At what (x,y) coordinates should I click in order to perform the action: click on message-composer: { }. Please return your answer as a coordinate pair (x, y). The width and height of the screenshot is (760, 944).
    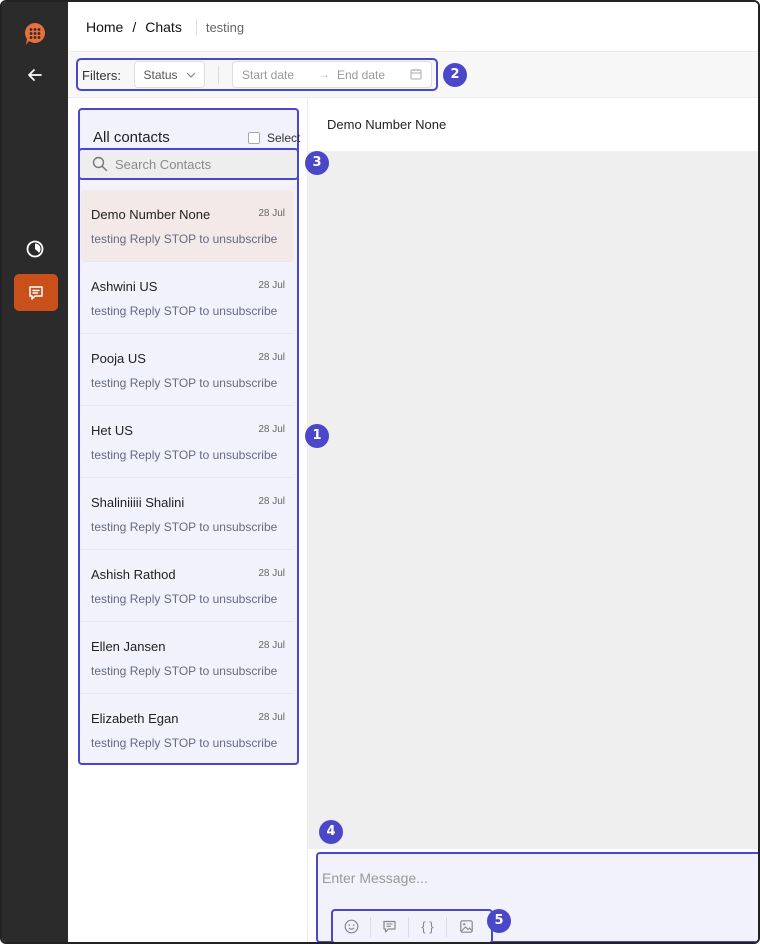
    Looking at the image, I should click on (533, 895).